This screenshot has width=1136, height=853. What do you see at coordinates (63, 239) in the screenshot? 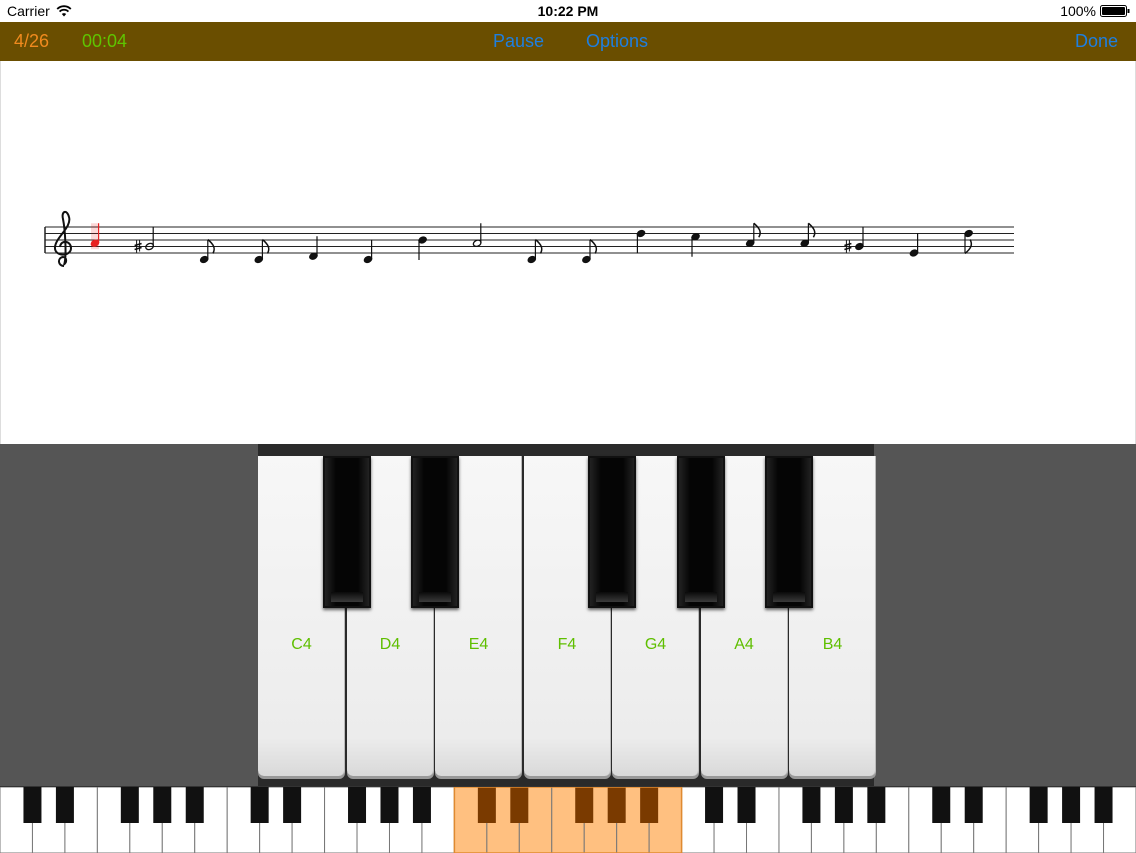
I see `treble-clef-icon` at bounding box center [63, 239].